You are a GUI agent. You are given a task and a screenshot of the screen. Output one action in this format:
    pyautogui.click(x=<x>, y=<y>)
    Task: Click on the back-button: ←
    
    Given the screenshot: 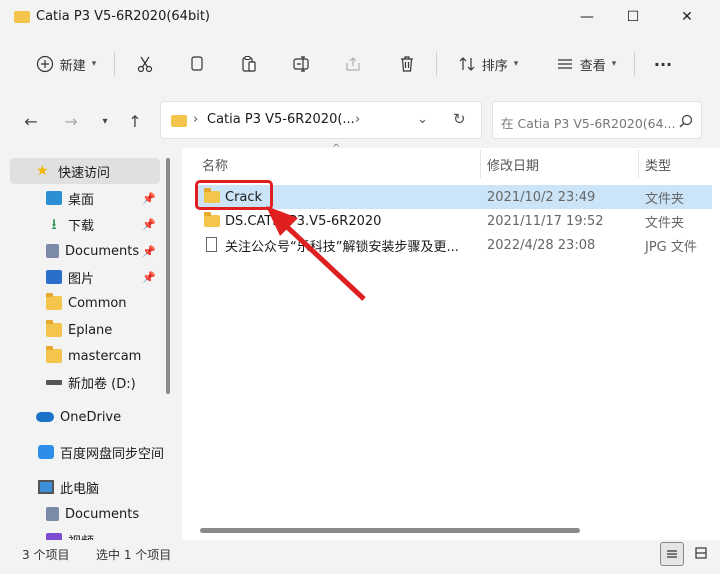 What is the action you would take?
    pyautogui.click(x=31, y=121)
    